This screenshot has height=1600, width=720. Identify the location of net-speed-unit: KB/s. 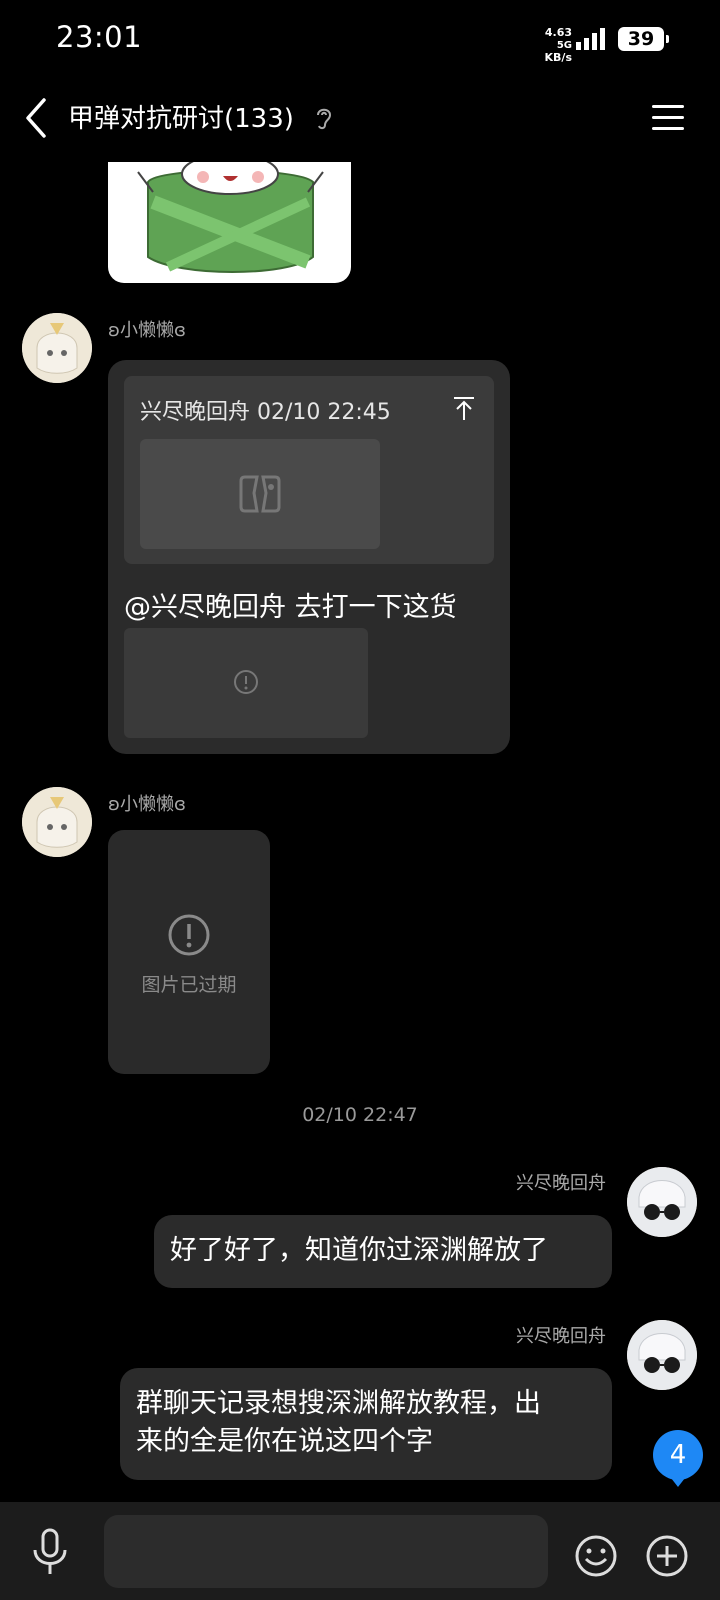
(558, 57).